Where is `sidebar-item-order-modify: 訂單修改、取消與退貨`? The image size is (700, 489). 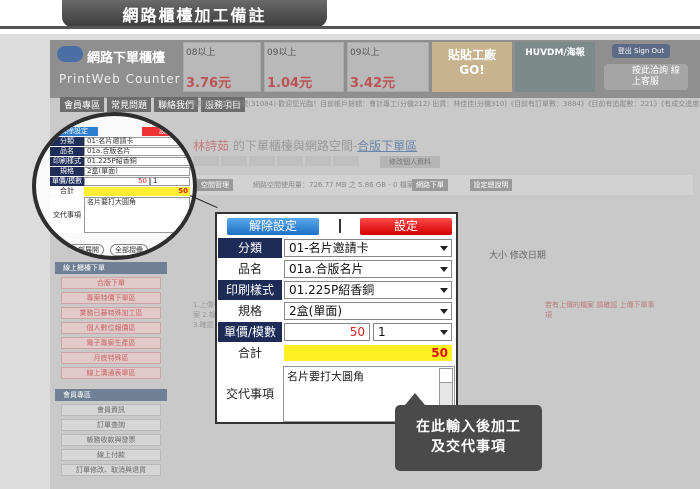 sidebar-item-order-modify: 訂單修改、取消與退貨 is located at coordinates (111, 470).